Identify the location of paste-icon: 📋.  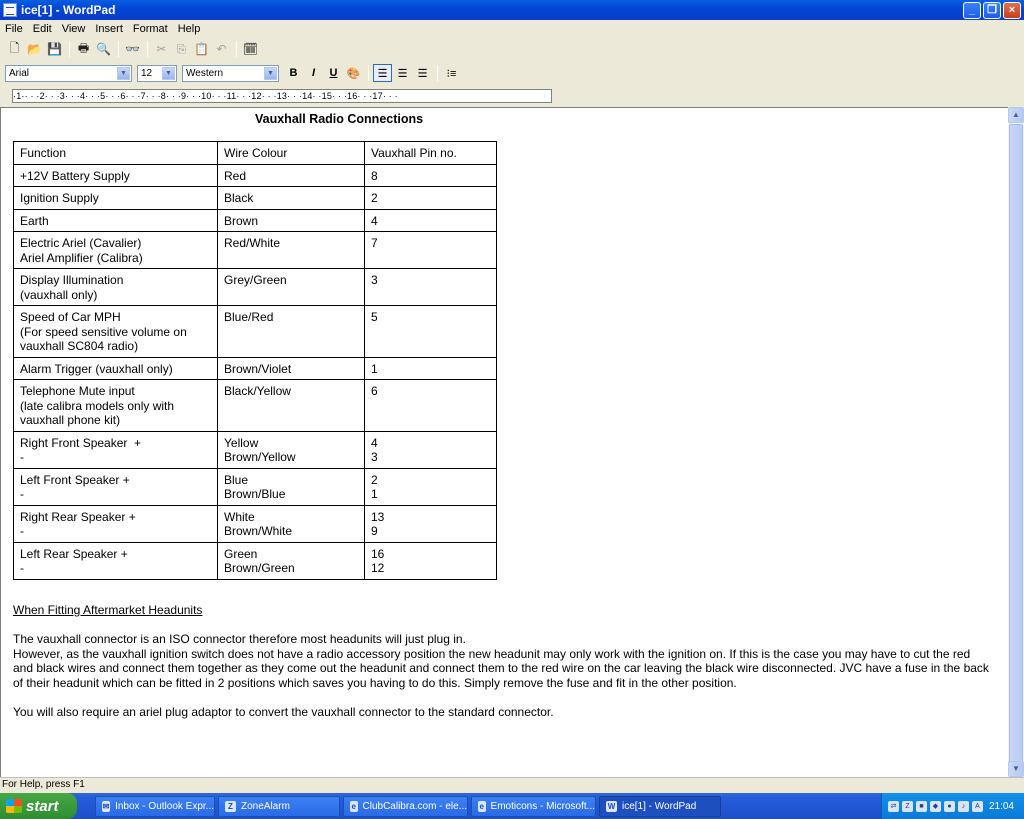
(201, 49).